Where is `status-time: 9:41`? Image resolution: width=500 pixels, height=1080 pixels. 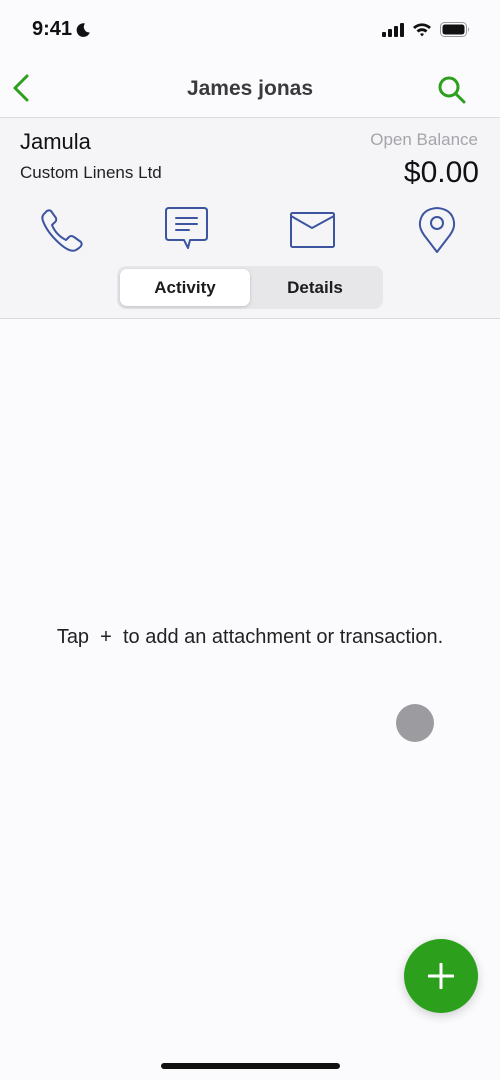 status-time: 9:41 is located at coordinates (61, 29).